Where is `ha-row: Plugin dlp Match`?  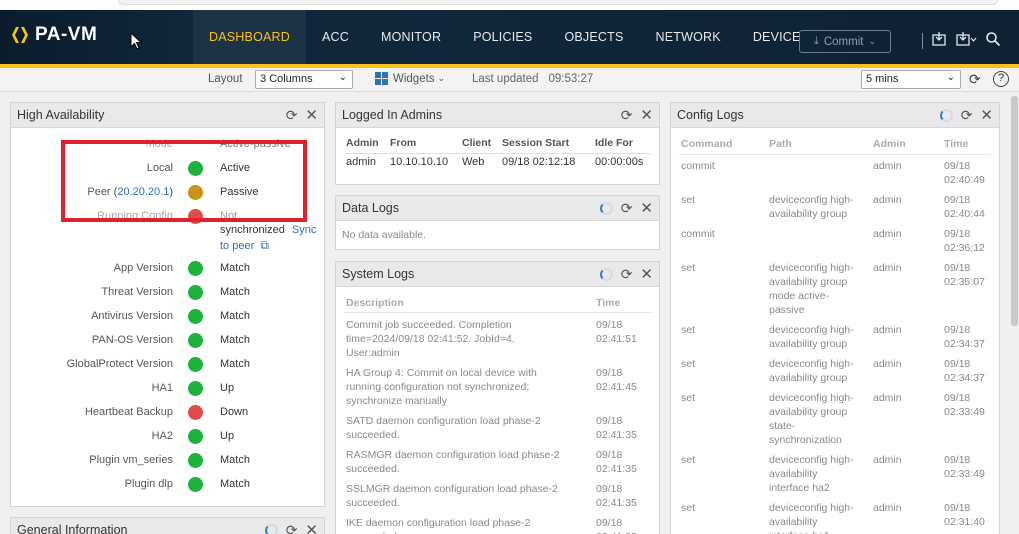
ha-row: Plugin dlp Match is located at coordinates (167, 485).